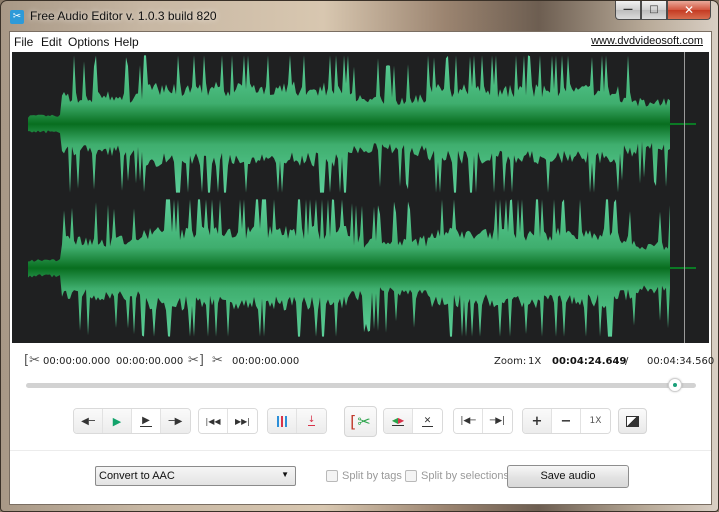 The height and width of the screenshot is (512, 719). Describe the element at coordinates (674, 385) in the screenshot. I see `position-slider-thumb` at that location.